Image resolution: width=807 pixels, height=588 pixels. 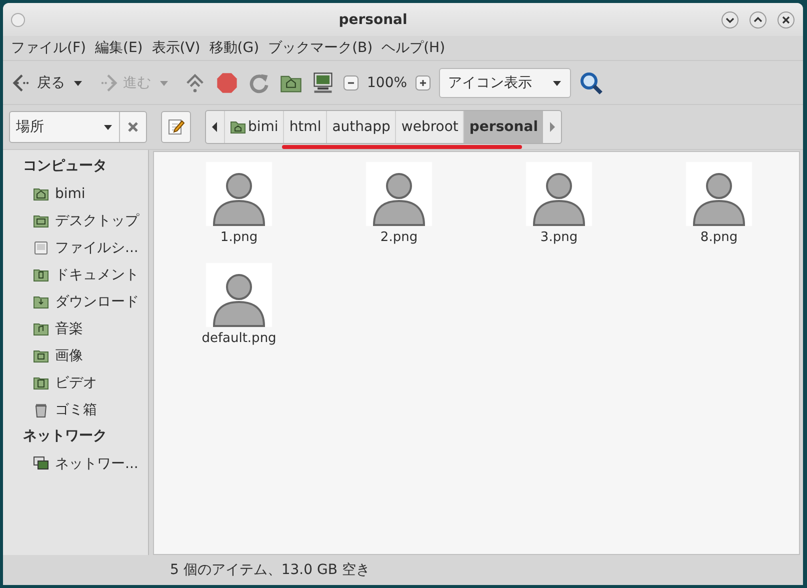 I want to click on stop-icon, so click(x=227, y=82).